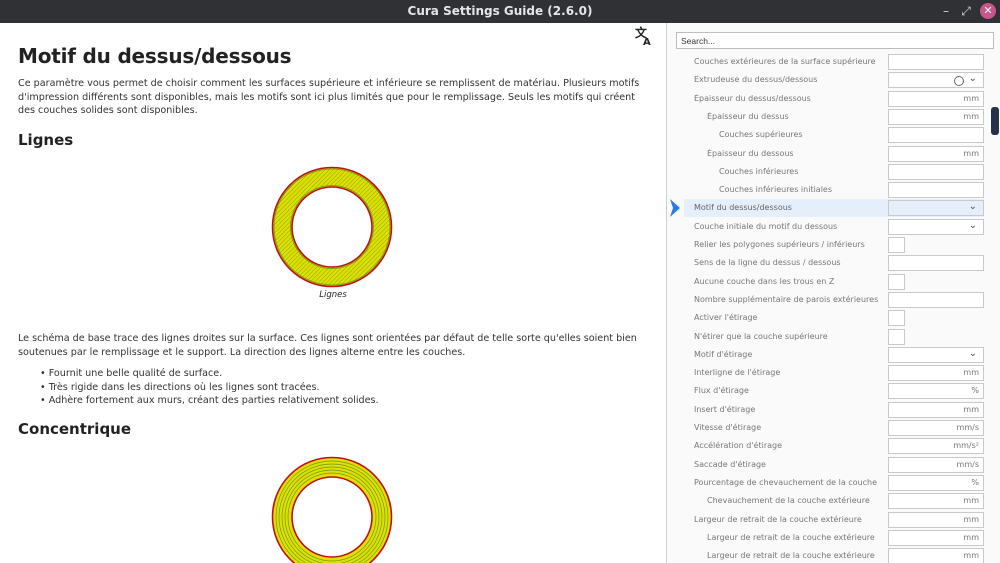 The image size is (1000, 563). Describe the element at coordinates (835, 40) in the screenshot. I see `search-input` at that location.